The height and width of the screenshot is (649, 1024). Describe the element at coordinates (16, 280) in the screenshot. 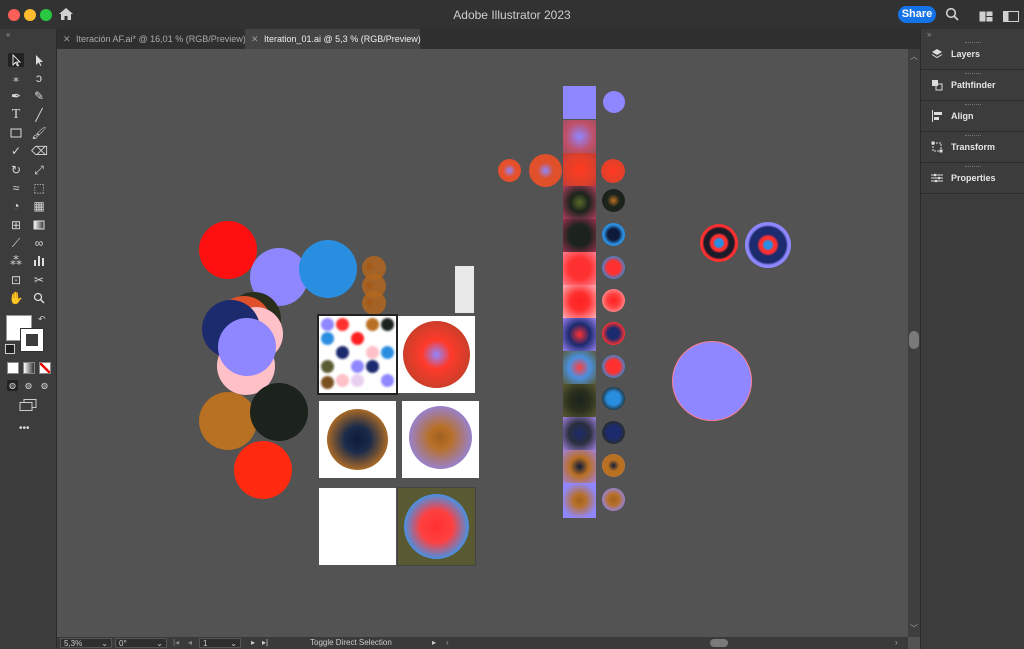

I see `artboard-tool-icon: ⊡` at that location.